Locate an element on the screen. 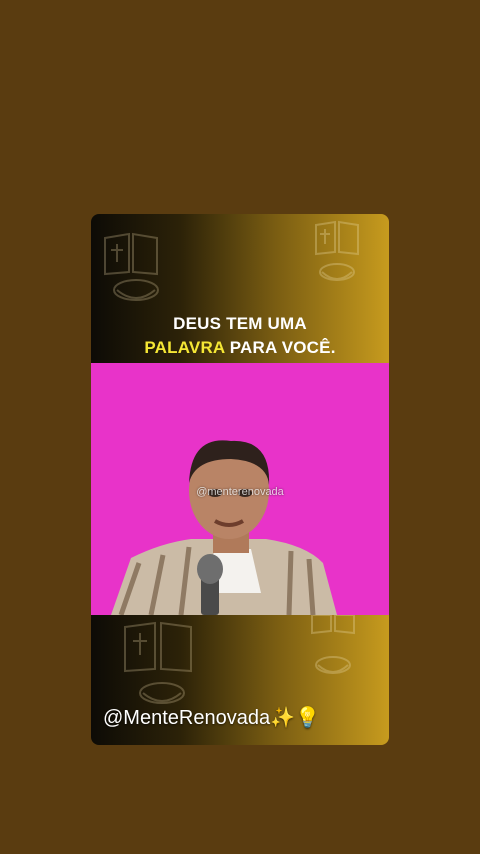  headline-highlight: PALAVRA is located at coordinates (184, 347).